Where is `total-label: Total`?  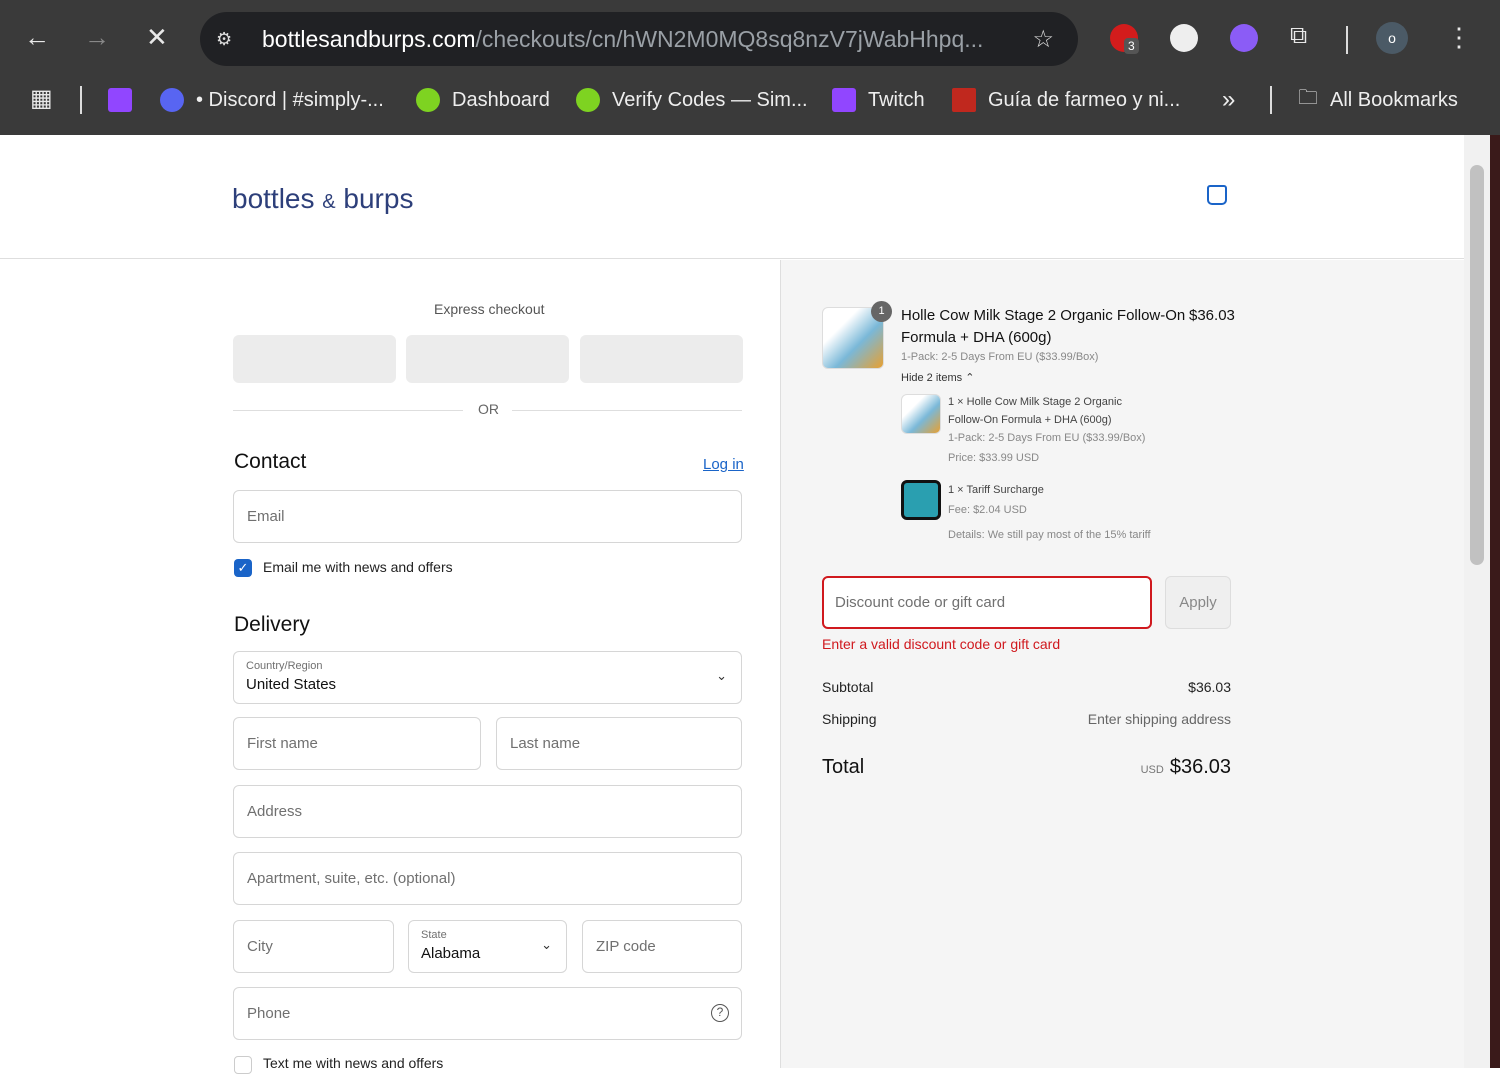
total-label: Total is located at coordinates (843, 767).